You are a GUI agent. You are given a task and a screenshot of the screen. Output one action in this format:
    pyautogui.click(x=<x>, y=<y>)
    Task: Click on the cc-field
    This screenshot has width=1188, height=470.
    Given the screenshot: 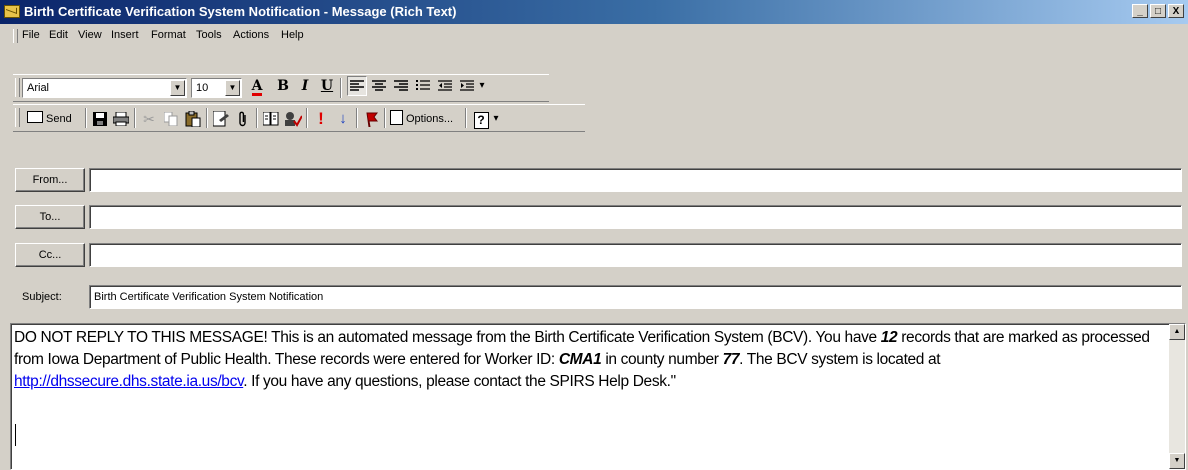 What is the action you would take?
    pyautogui.click(x=635, y=255)
    